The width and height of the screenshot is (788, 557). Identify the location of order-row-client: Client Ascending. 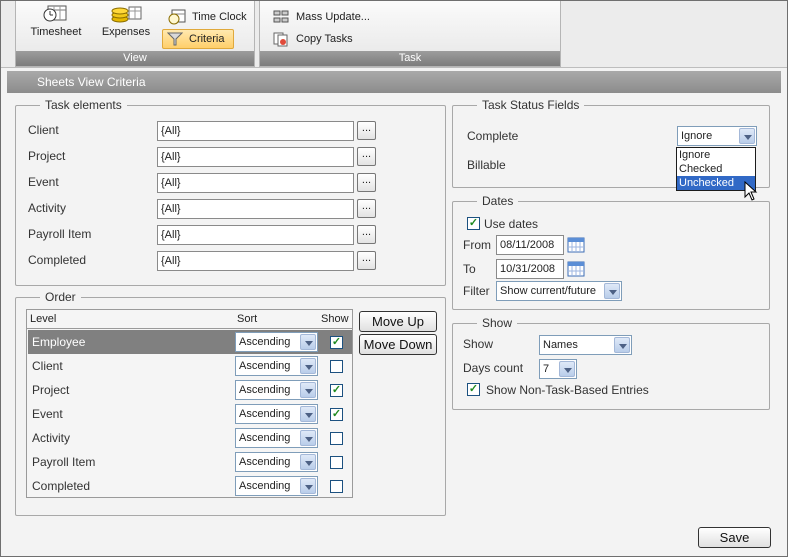
(190, 366).